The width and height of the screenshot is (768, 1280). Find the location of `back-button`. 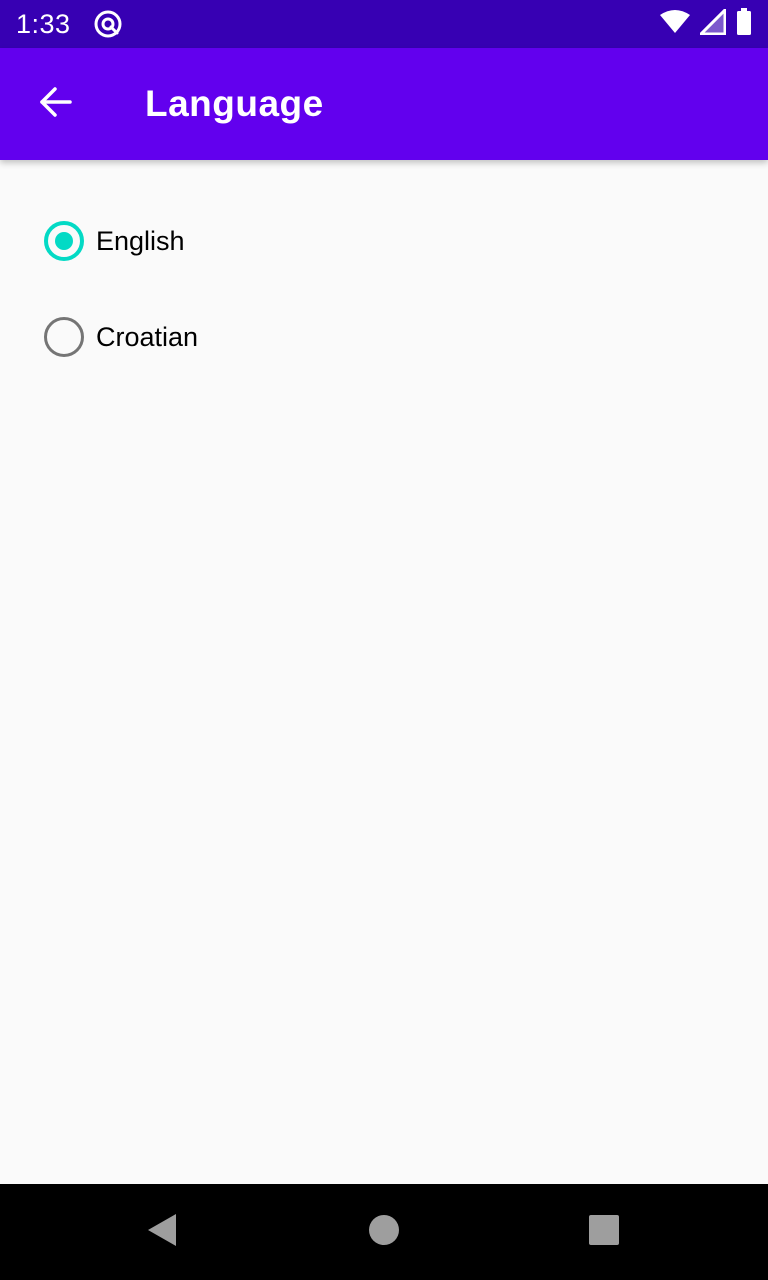

back-button is located at coordinates (55, 104).